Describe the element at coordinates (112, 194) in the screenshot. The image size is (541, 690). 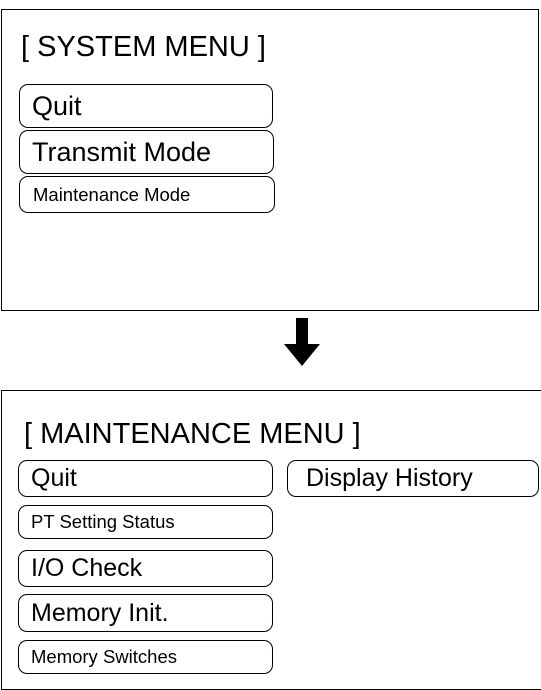
I see `maintenance-mode-label: Maintenance Mode` at that location.